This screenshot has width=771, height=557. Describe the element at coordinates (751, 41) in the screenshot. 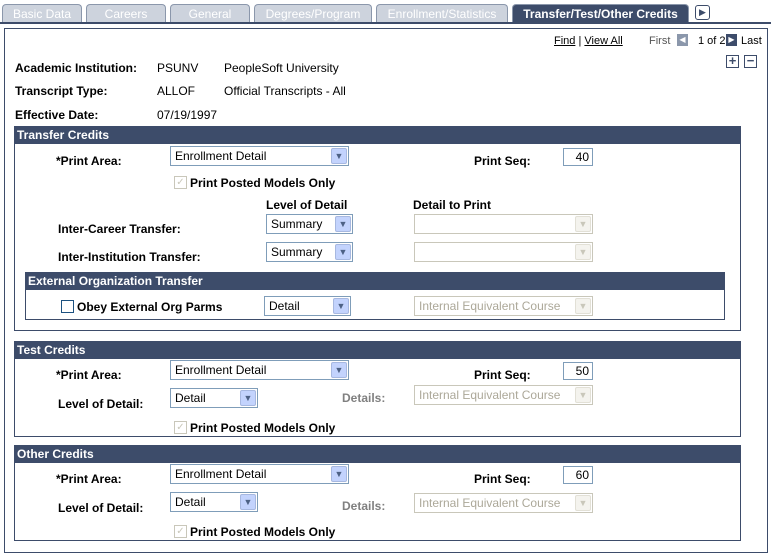

I see `last-link: Last` at that location.